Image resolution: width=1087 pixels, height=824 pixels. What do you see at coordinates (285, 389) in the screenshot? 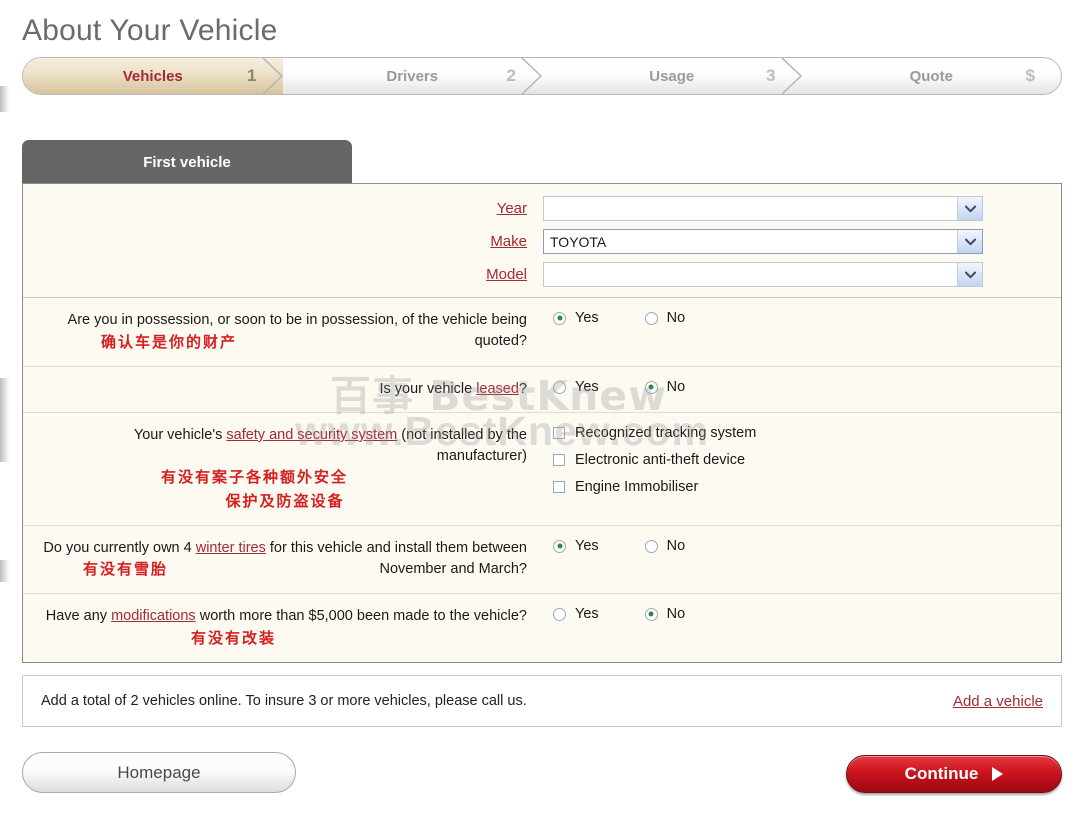
I see `question-statement: Is your vehicle leased?` at bounding box center [285, 389].